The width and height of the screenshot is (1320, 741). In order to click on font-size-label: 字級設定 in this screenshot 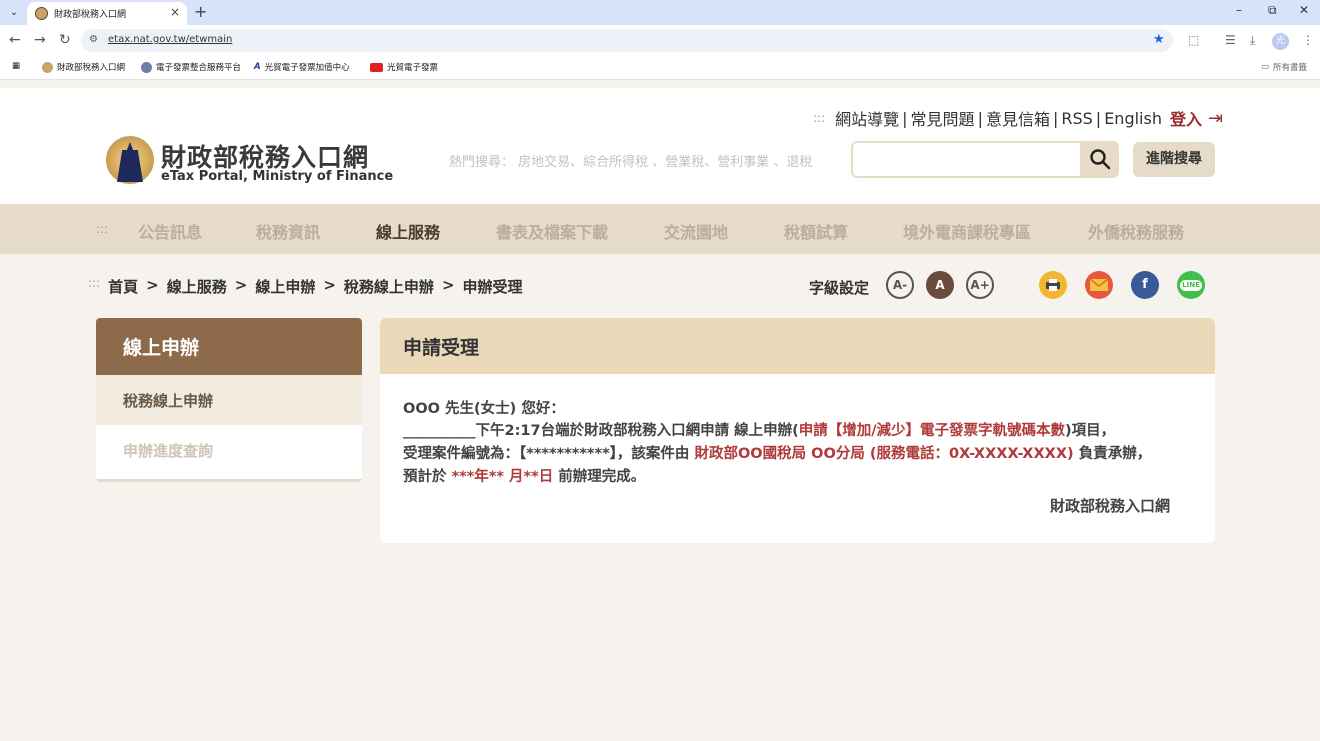, I will do `click(839, 288)`.